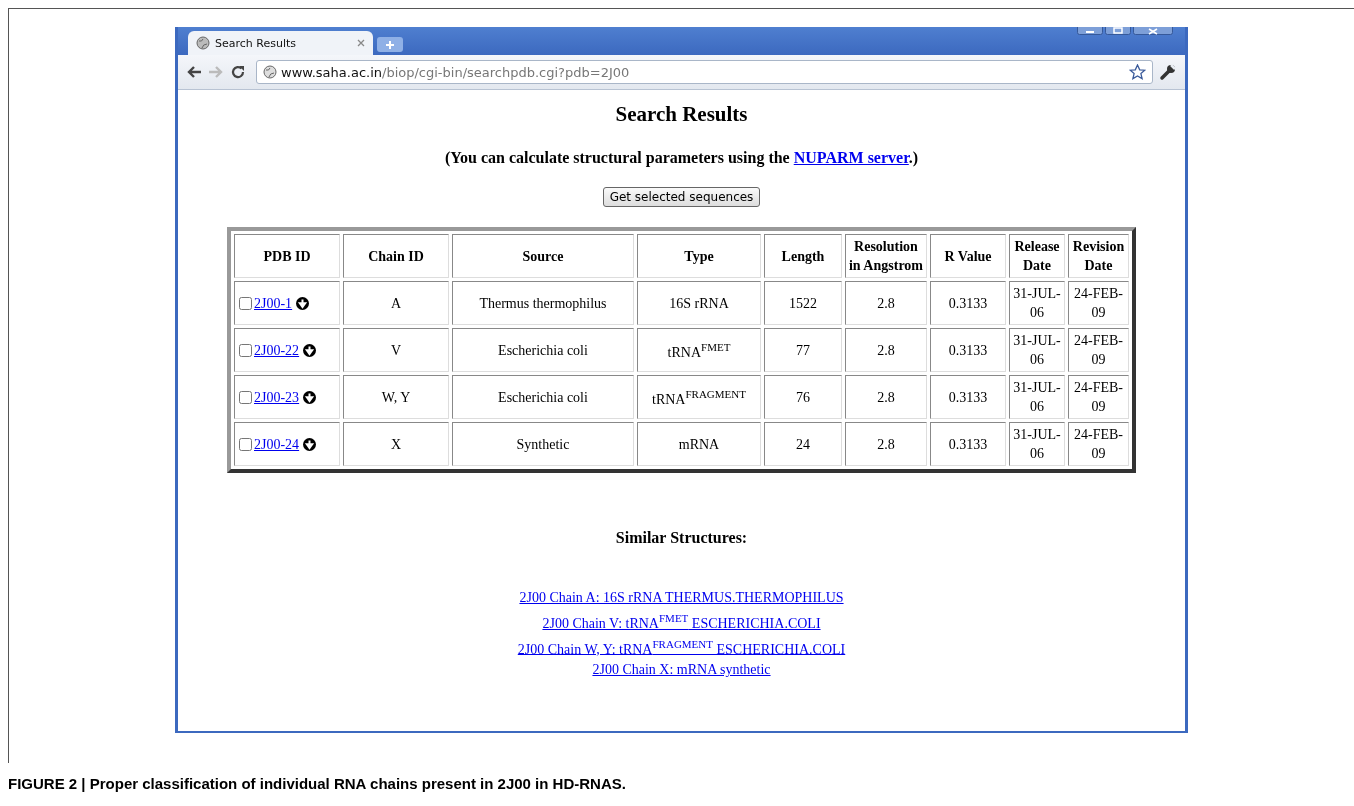 This screenshot has height=806, width=1354. Describe the element at coordinates (277, 351) in the screenshot. I see `pdb-id-link: 2J00-22` at that location.